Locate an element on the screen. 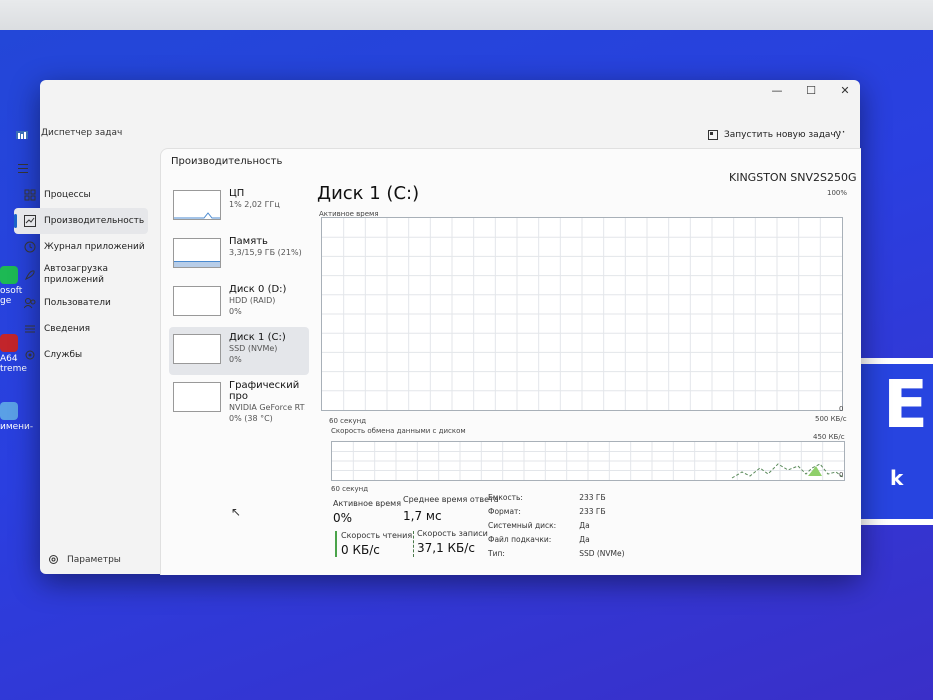 This screenshot has width=933, height=700. menu-icon is located at coordinates (23, 168).